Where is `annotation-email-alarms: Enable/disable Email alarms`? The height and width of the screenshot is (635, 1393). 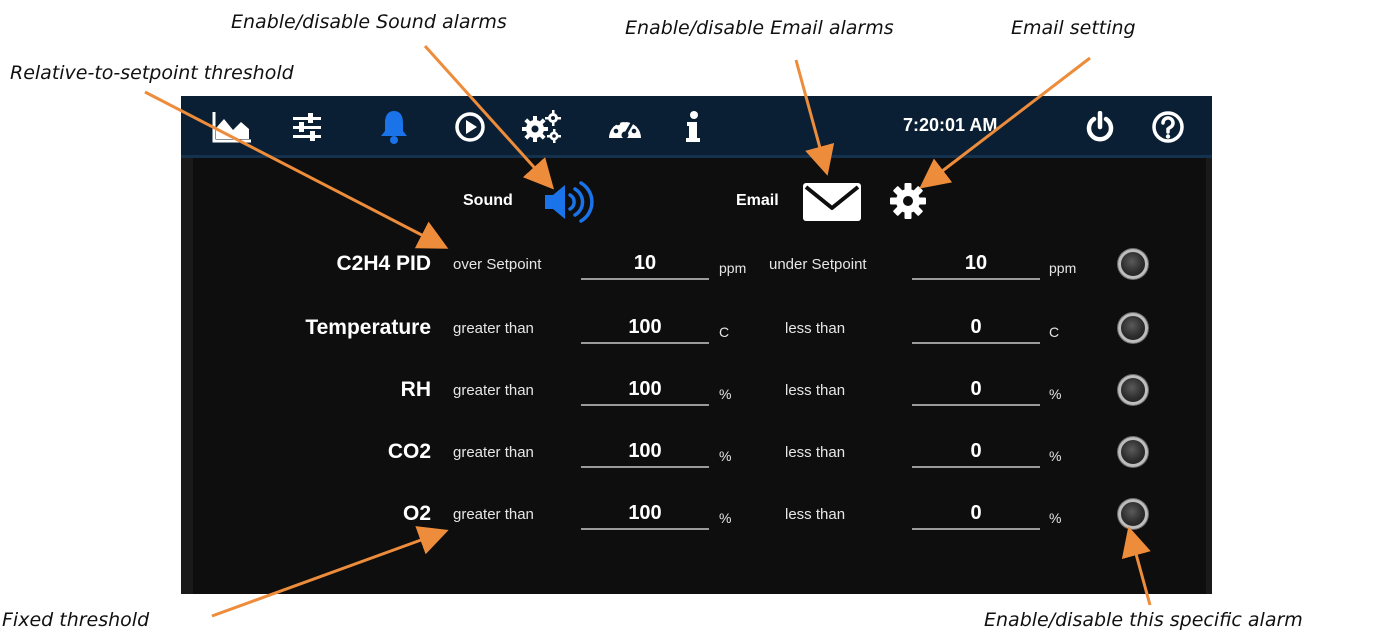 annotation-email-alarms: Enable/disable Email alarms is located at coordinates (759, 28).